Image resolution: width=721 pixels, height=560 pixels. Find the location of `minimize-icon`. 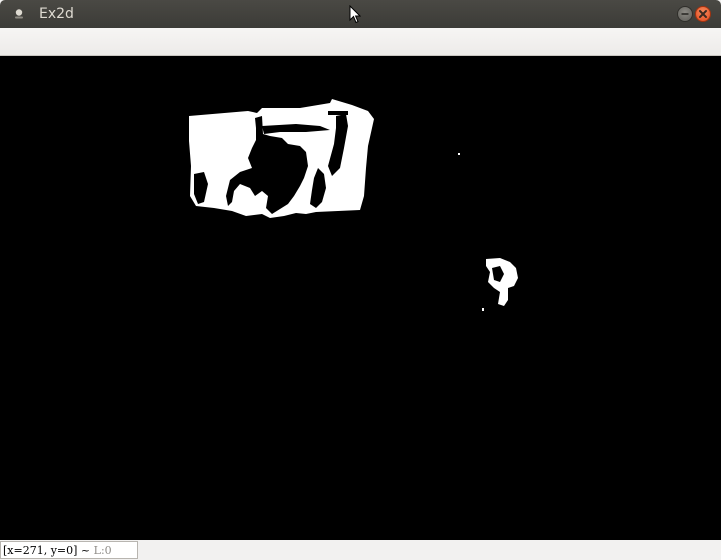

minimize-icon is located at coordinates (685, 14).